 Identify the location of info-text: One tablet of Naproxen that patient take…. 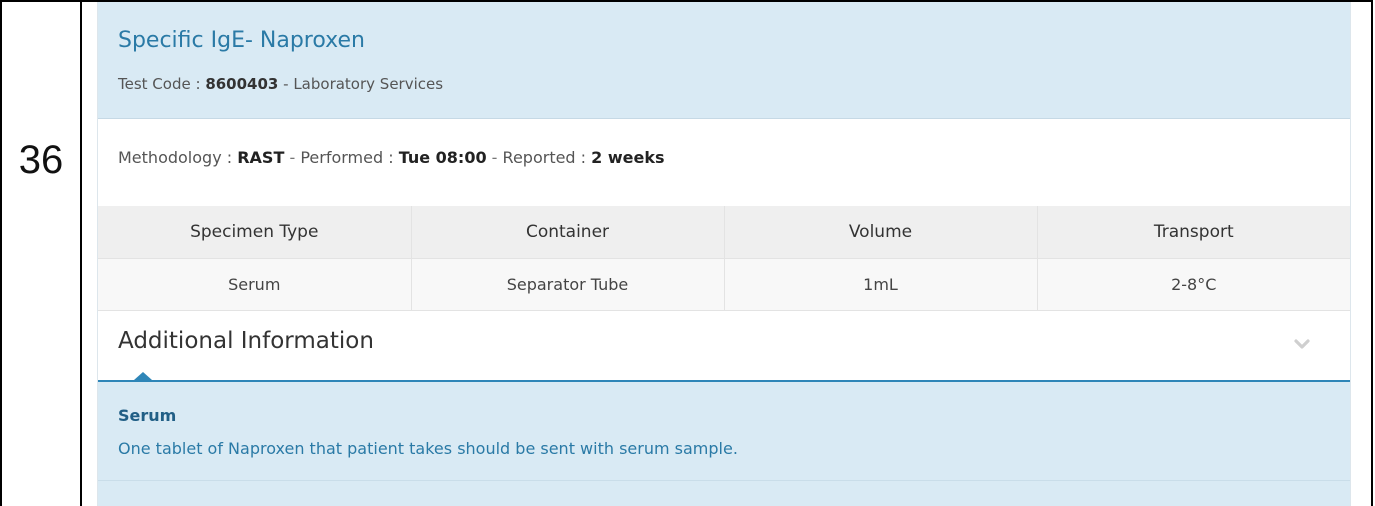
(428, 448).